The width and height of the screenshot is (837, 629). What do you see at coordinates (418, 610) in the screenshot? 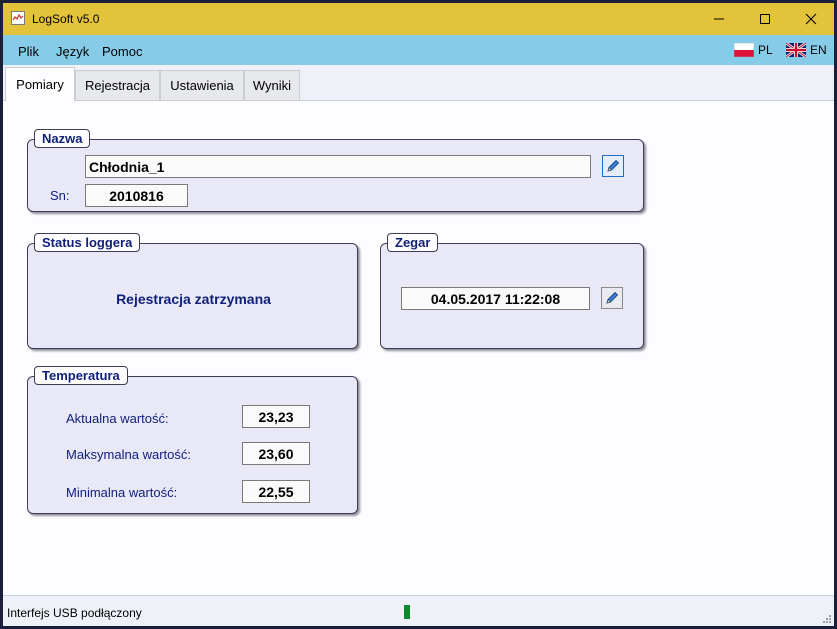
I see `status-bar: Interfejs USB podłączony` at bounding box center [418, 610].